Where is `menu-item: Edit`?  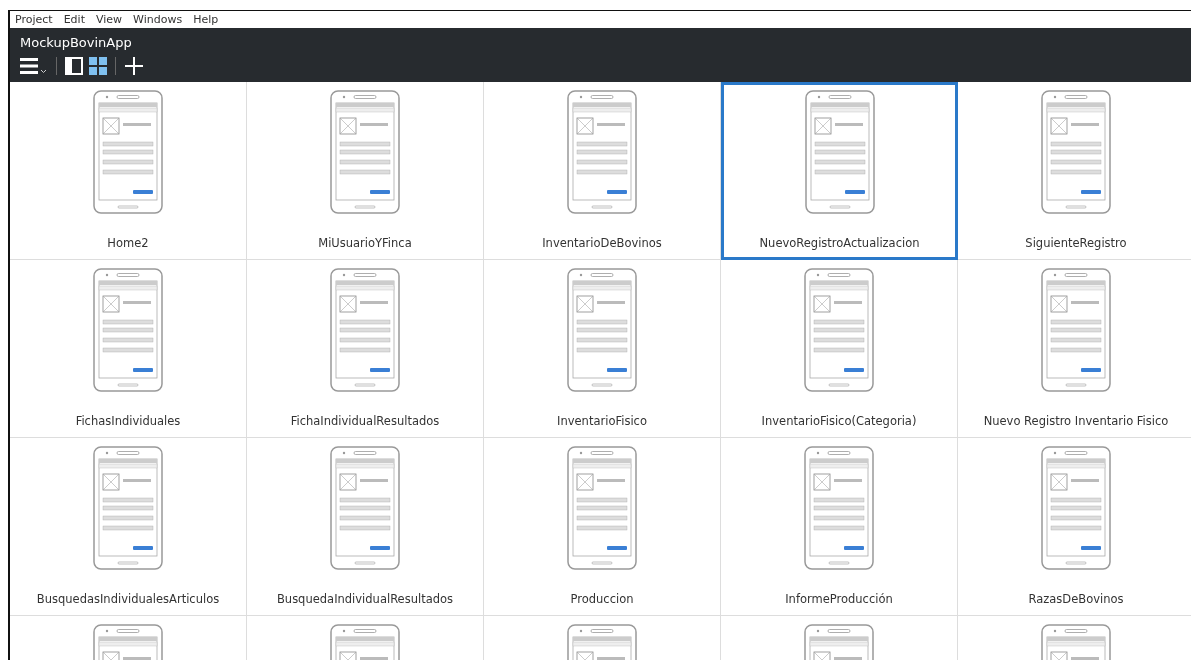 menu-item: Edit is located at coordinates (74, 19).